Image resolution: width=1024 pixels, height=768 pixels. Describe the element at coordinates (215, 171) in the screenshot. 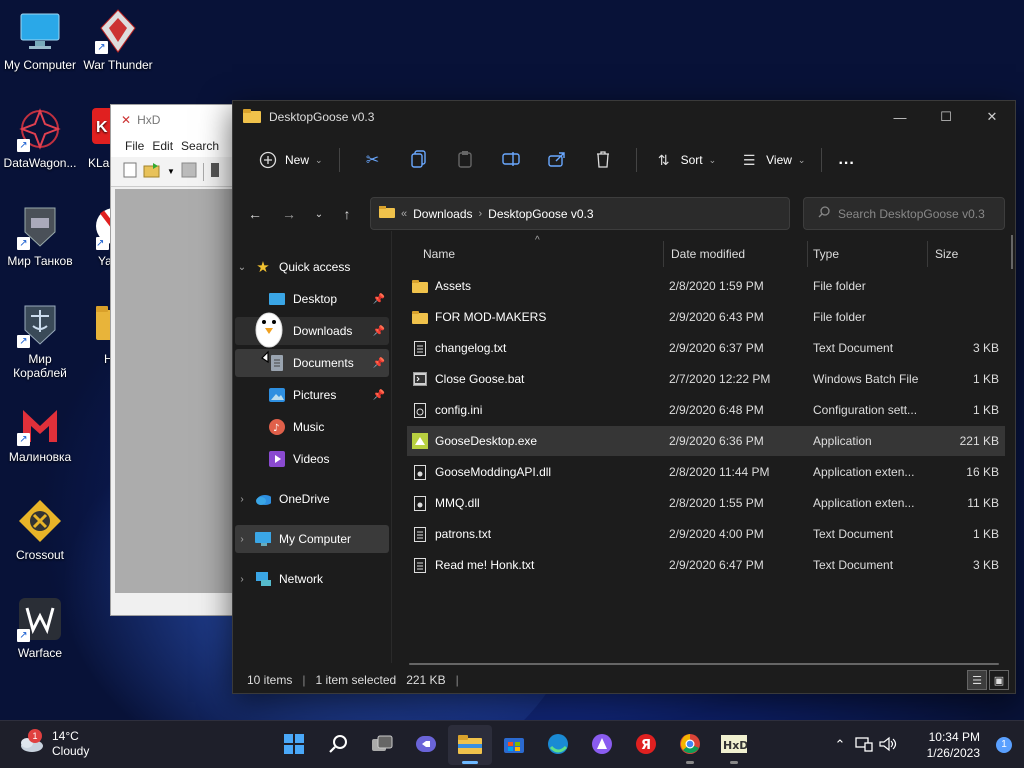

I see `tool-icon` at that location.